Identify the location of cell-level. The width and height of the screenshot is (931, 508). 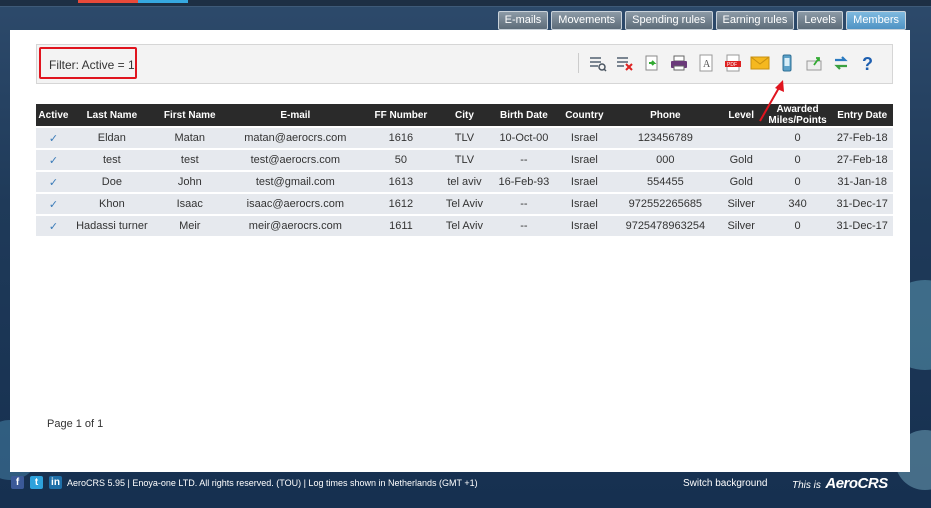
(741, 138).